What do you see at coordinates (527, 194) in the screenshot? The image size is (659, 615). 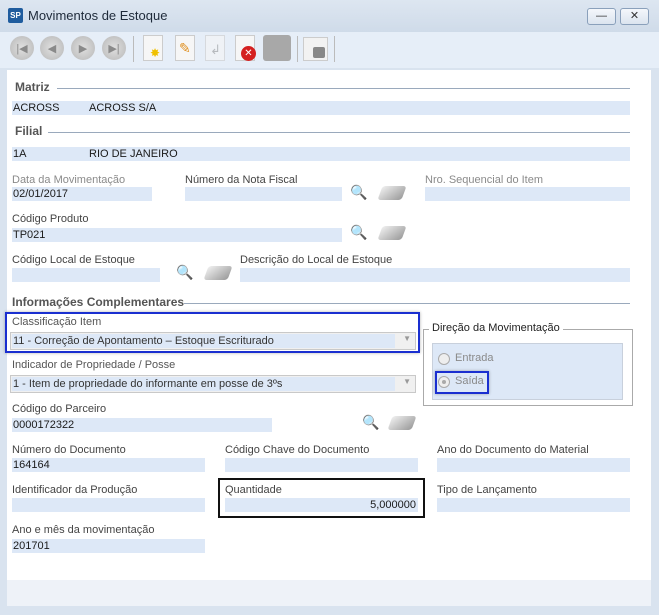 I see `nro-seq-field` at bounding box center [527, 194].